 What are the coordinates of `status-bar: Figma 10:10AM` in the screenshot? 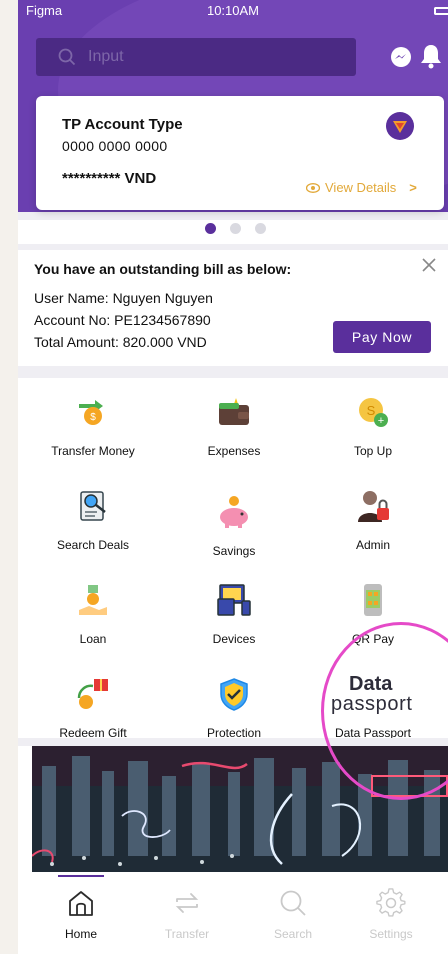 It's located at (233, 11).